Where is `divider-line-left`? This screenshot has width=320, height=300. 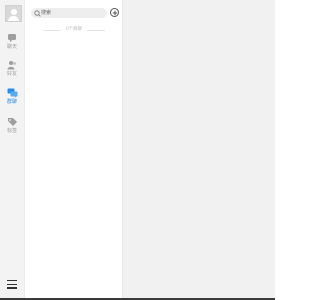
divider-line-left is located at coordinates (52, 30).